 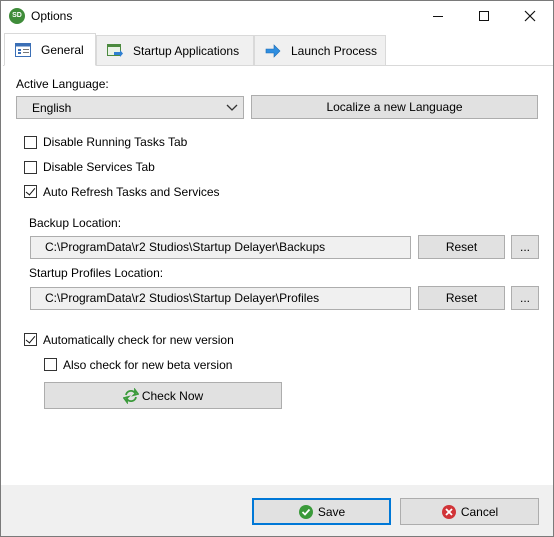 I want to click on auto-check-version-label: Automatically check for new version, so click(x=138, y=340).